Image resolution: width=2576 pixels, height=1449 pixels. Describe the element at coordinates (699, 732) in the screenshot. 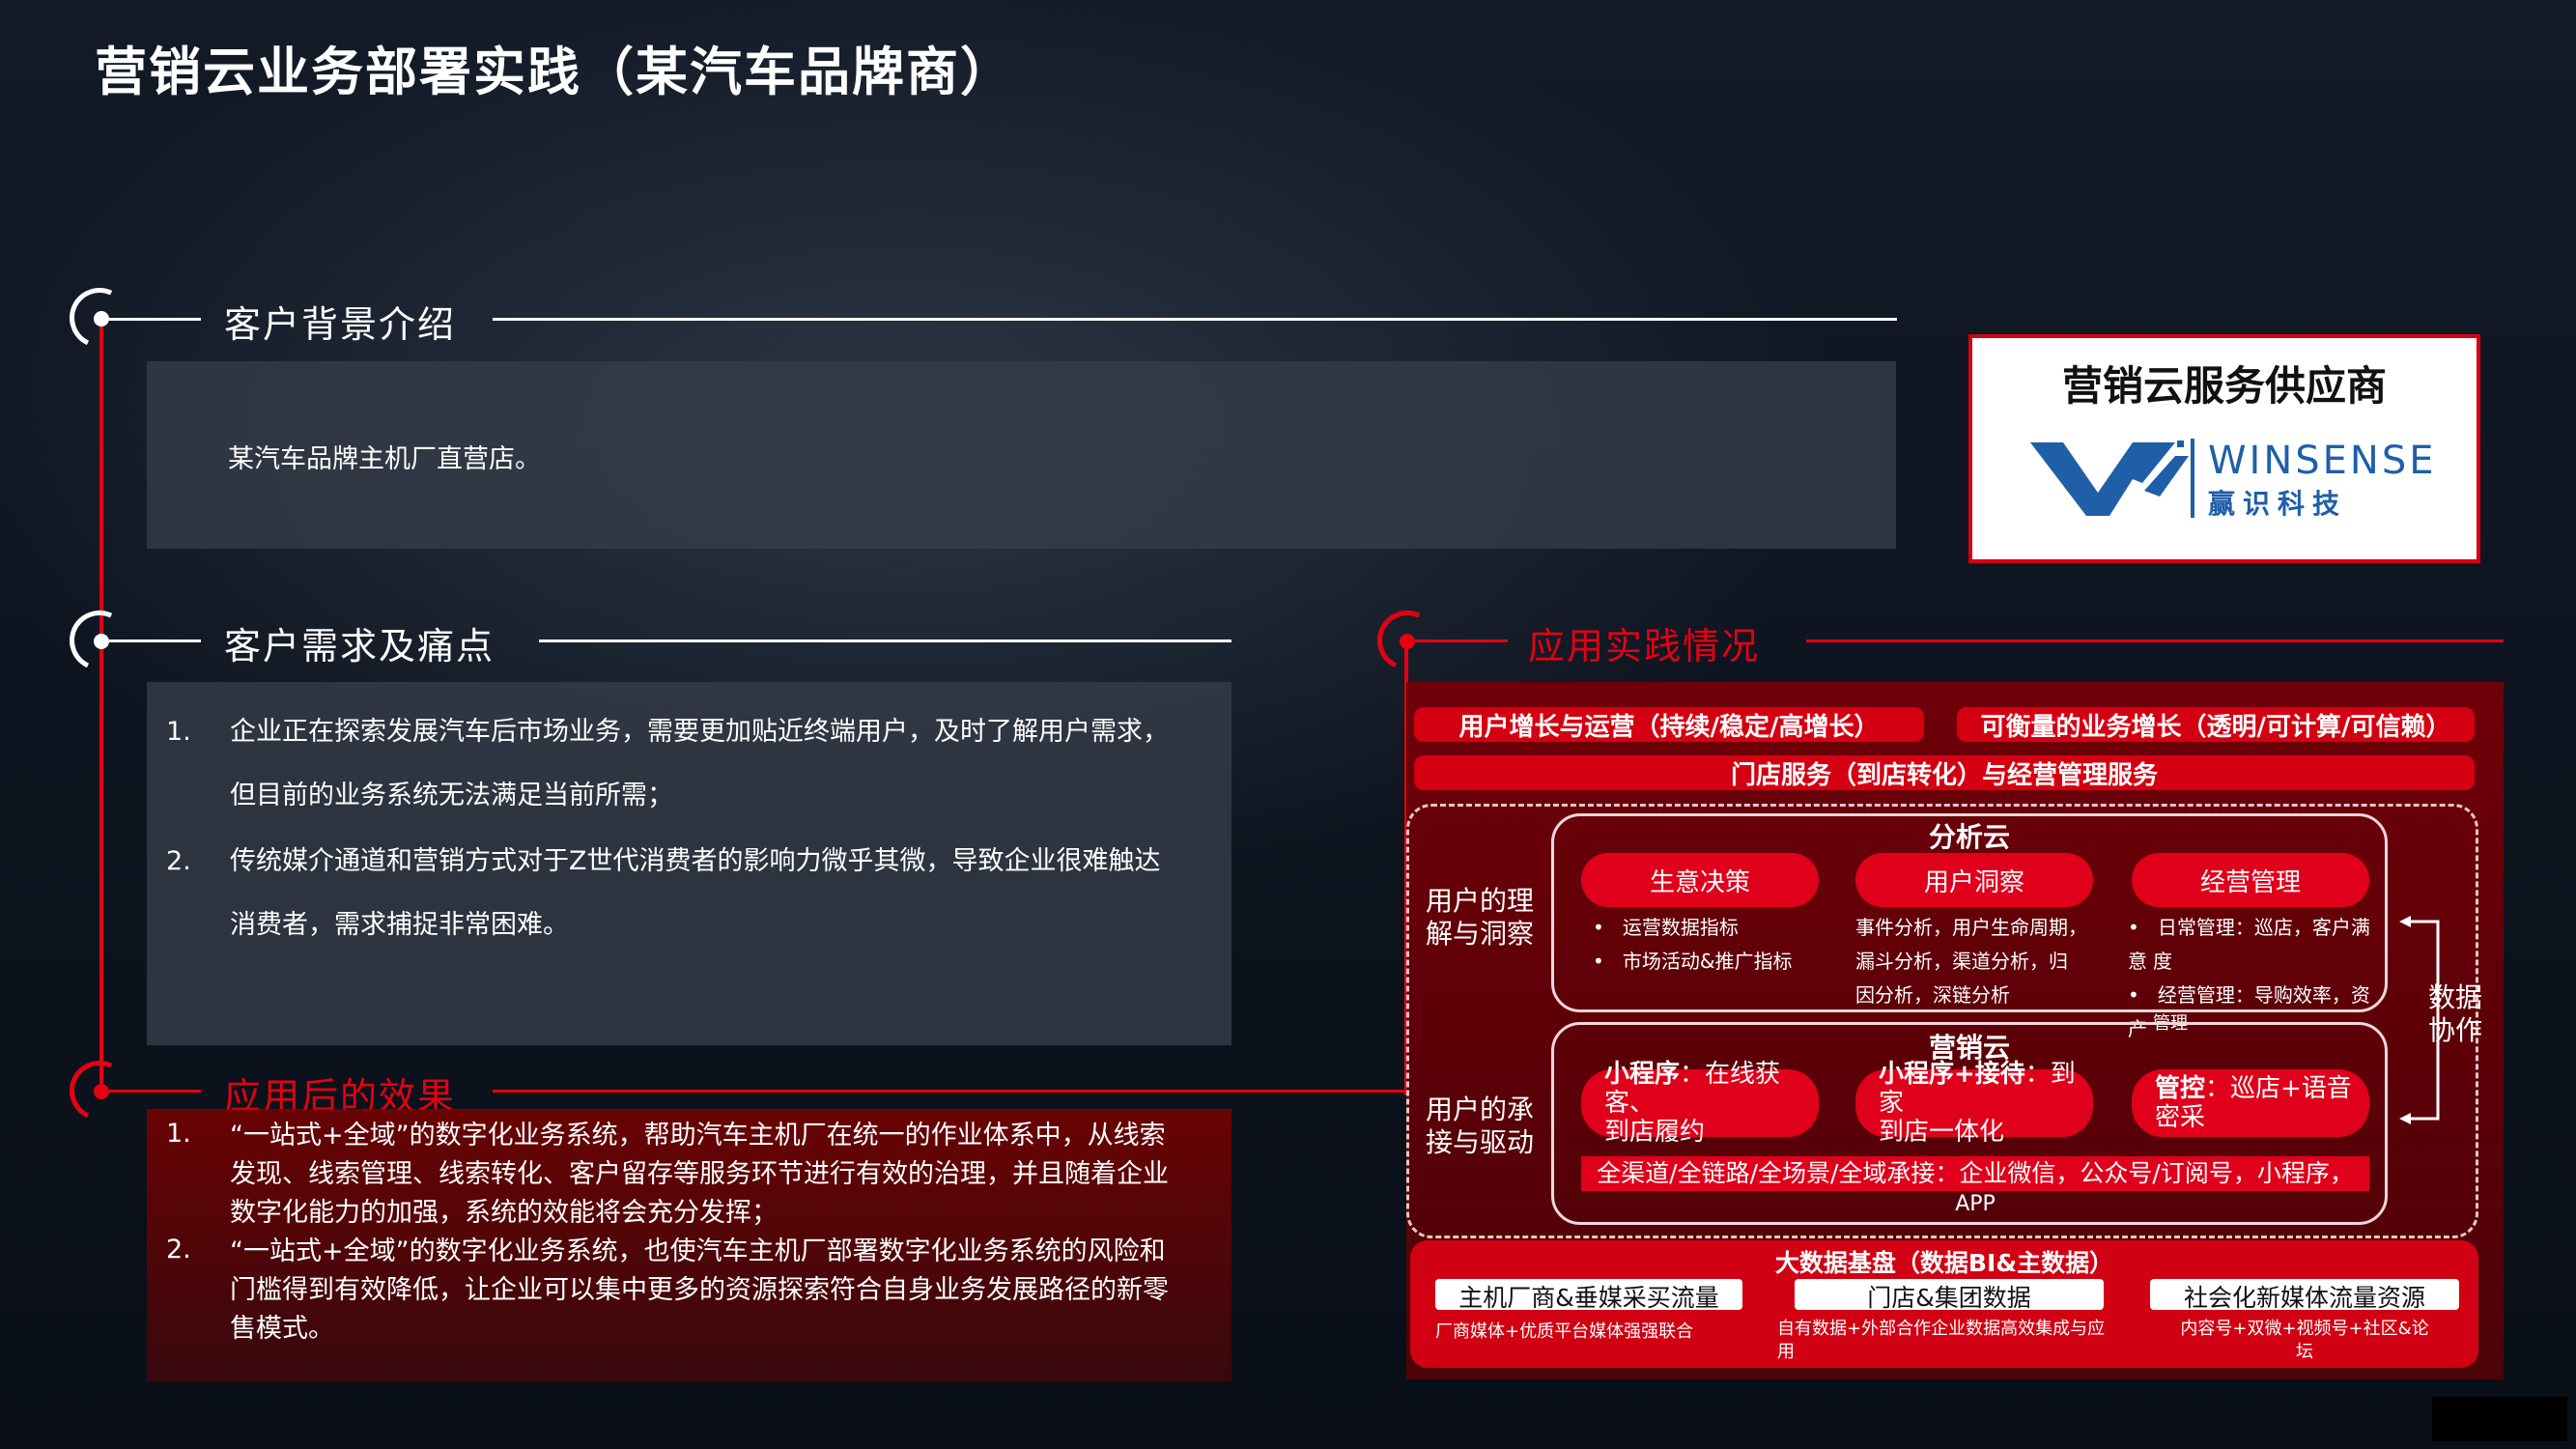

I see `list-item-text: 企业正在探索发展汽车后市场业务，需要更加贴近终端用户，及时了解用户需求，` at that location.